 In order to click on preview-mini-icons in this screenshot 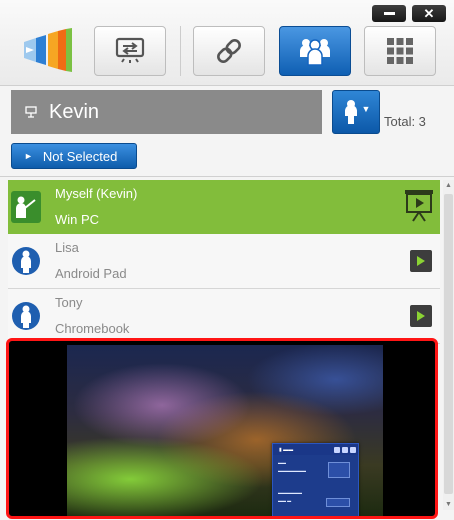, I will do `click(345, 449)`.